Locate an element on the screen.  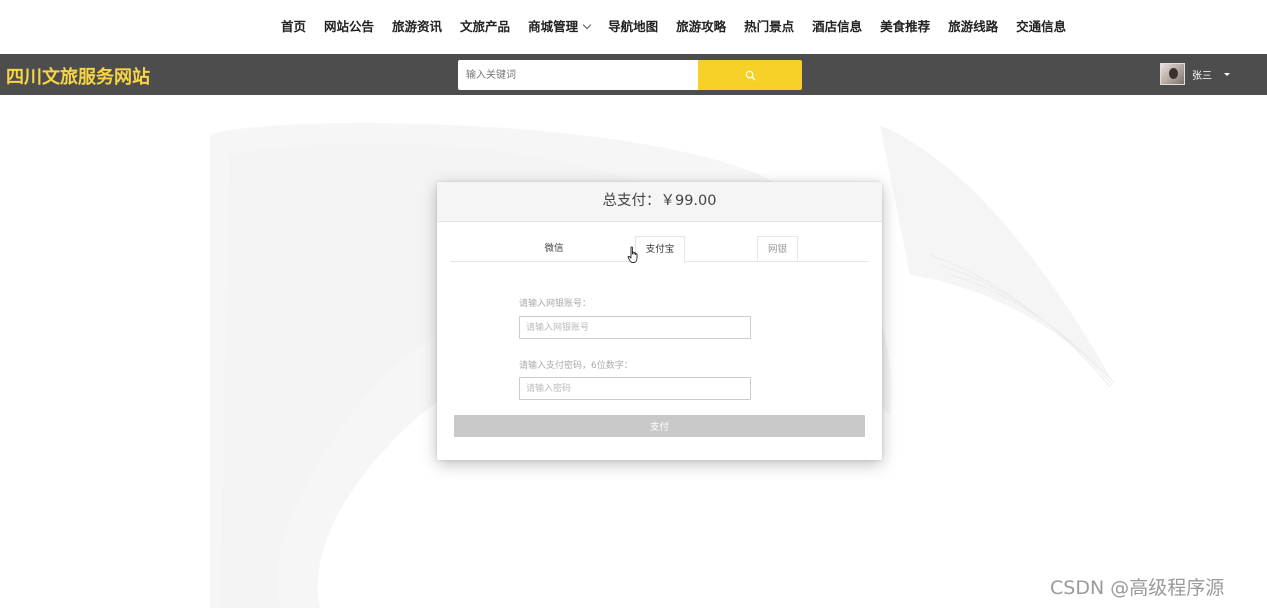
payment-total: 总支付：￥99.00 is located at coordinates (659, 202).